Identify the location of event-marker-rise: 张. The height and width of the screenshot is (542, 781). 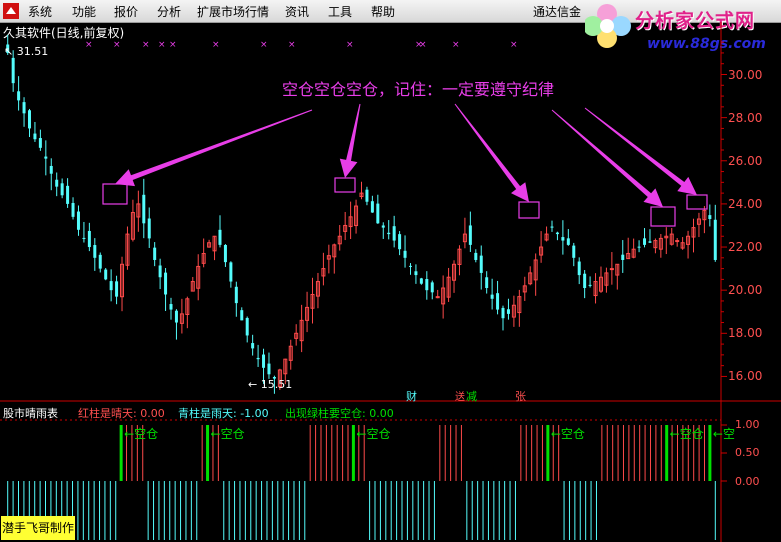
(520, 396).